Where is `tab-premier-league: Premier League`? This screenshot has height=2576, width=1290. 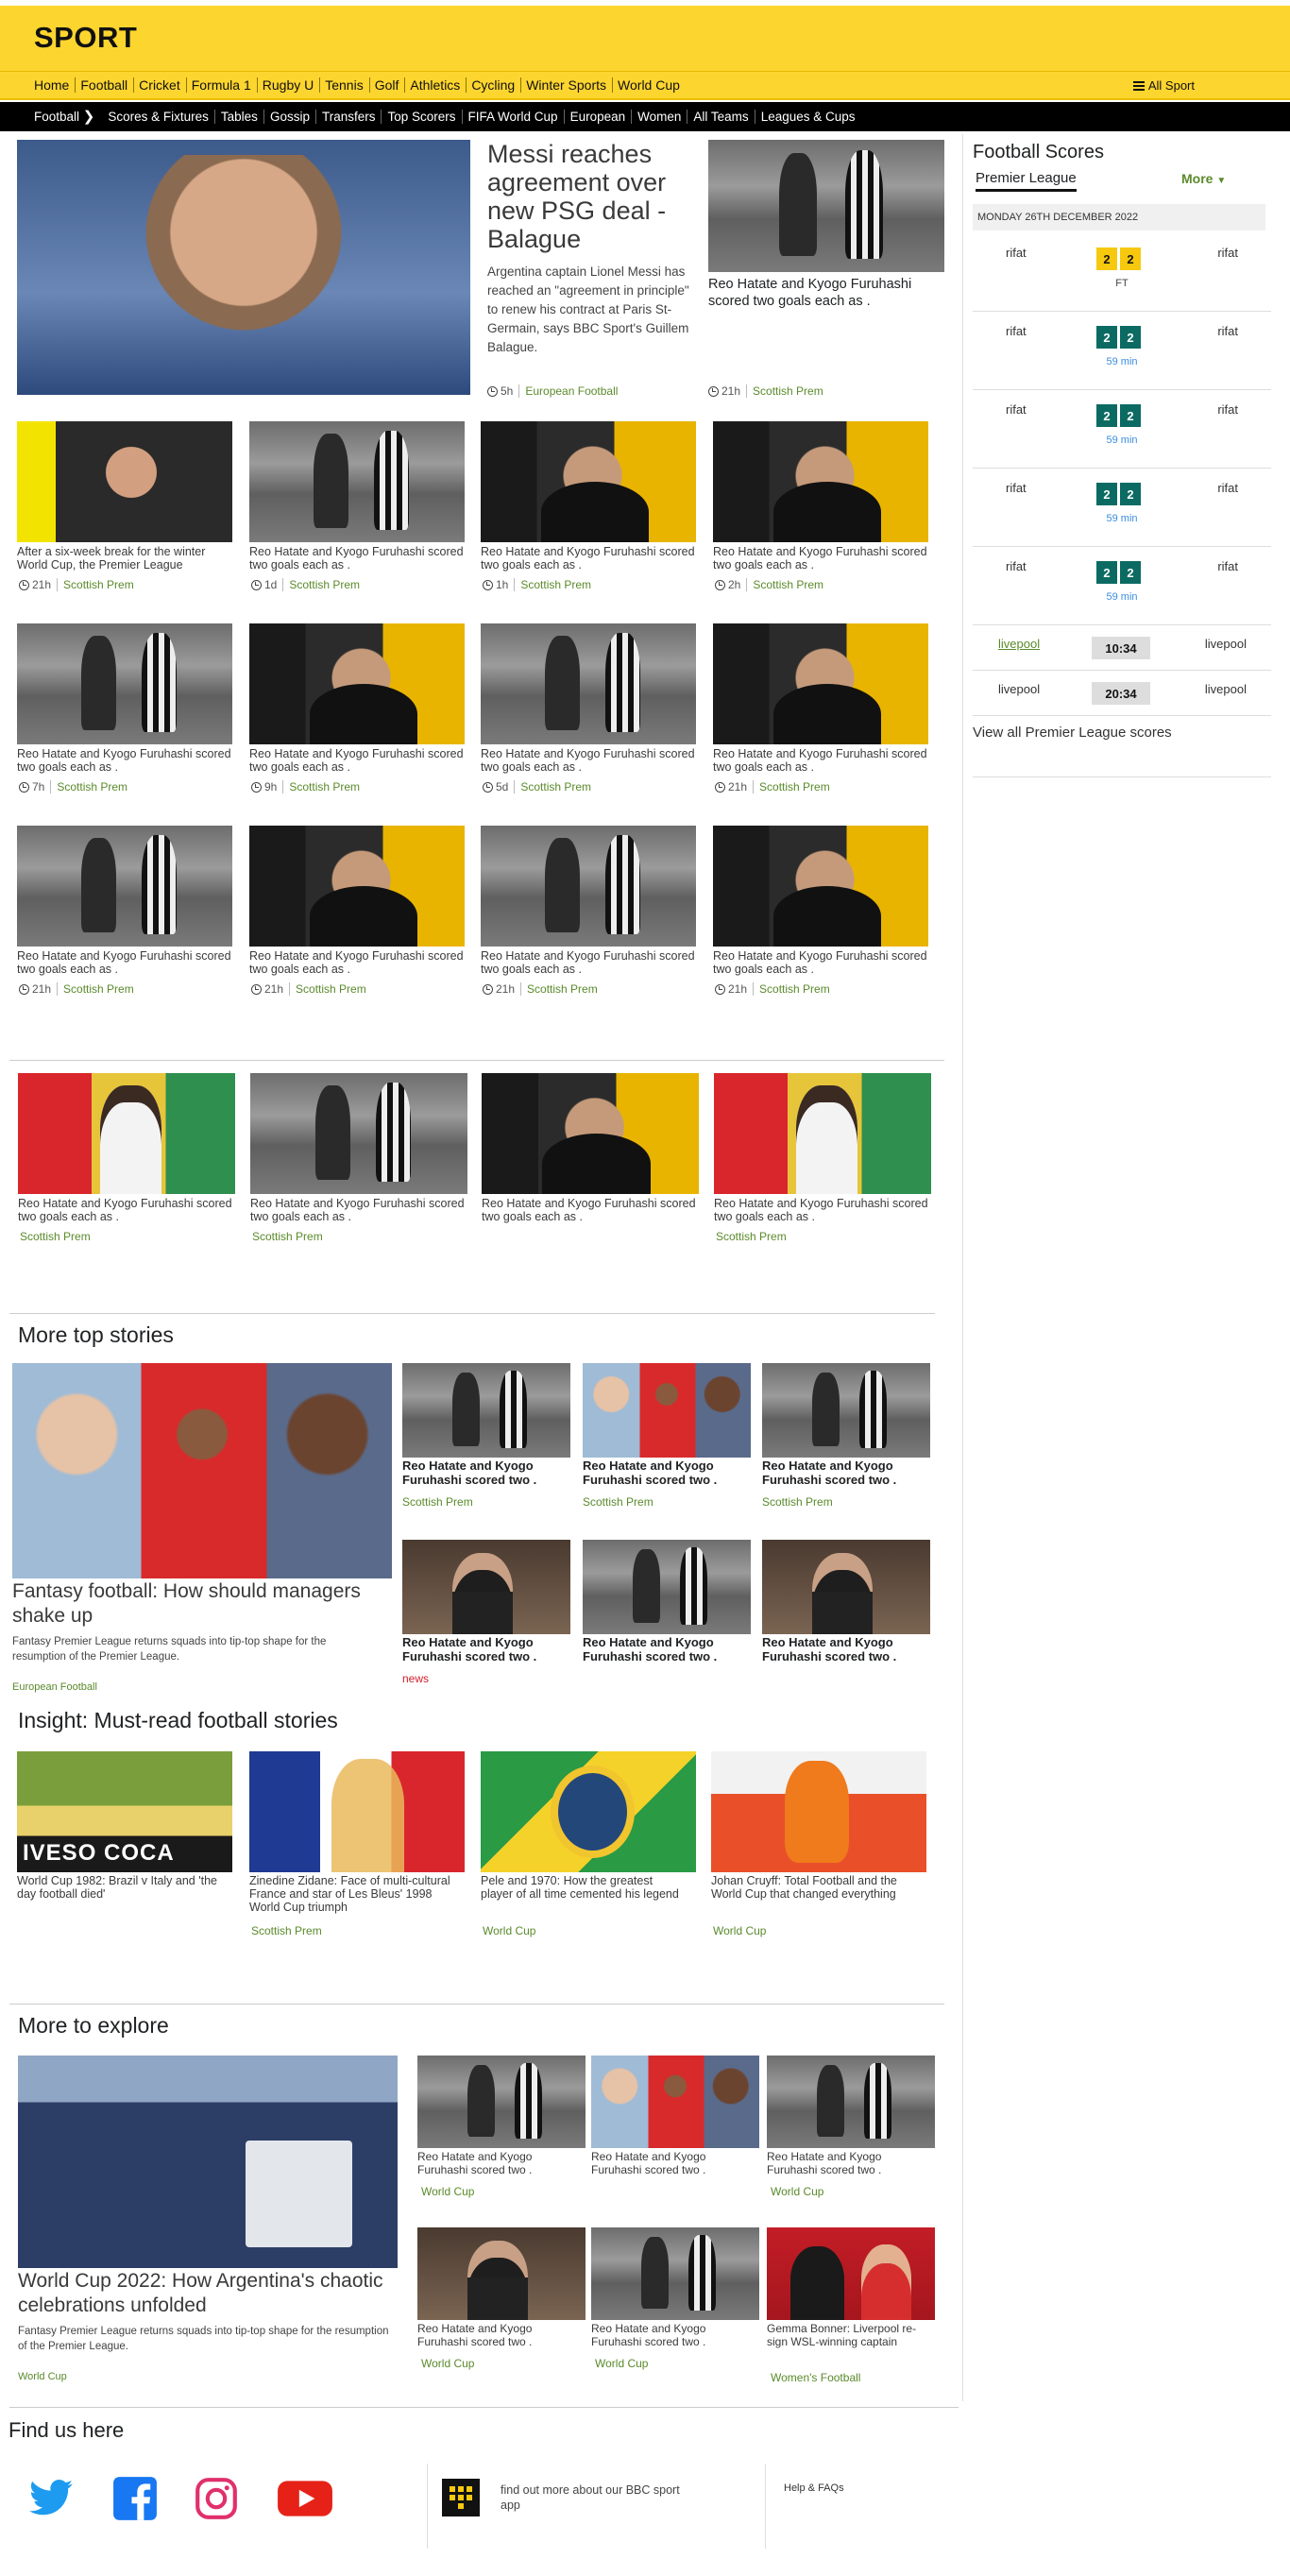
tab-premier-league: Premier League is located at coordinates (1026, 181).